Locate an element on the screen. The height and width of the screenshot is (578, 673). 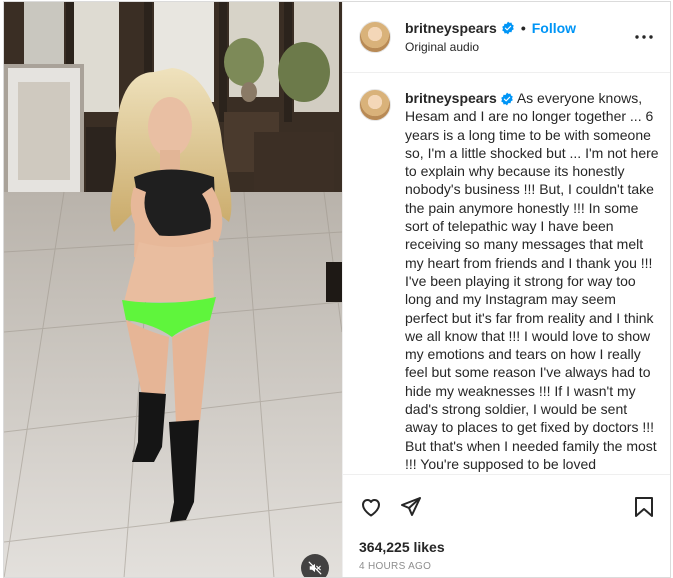
send-icon is located at coordinates (411, 506).